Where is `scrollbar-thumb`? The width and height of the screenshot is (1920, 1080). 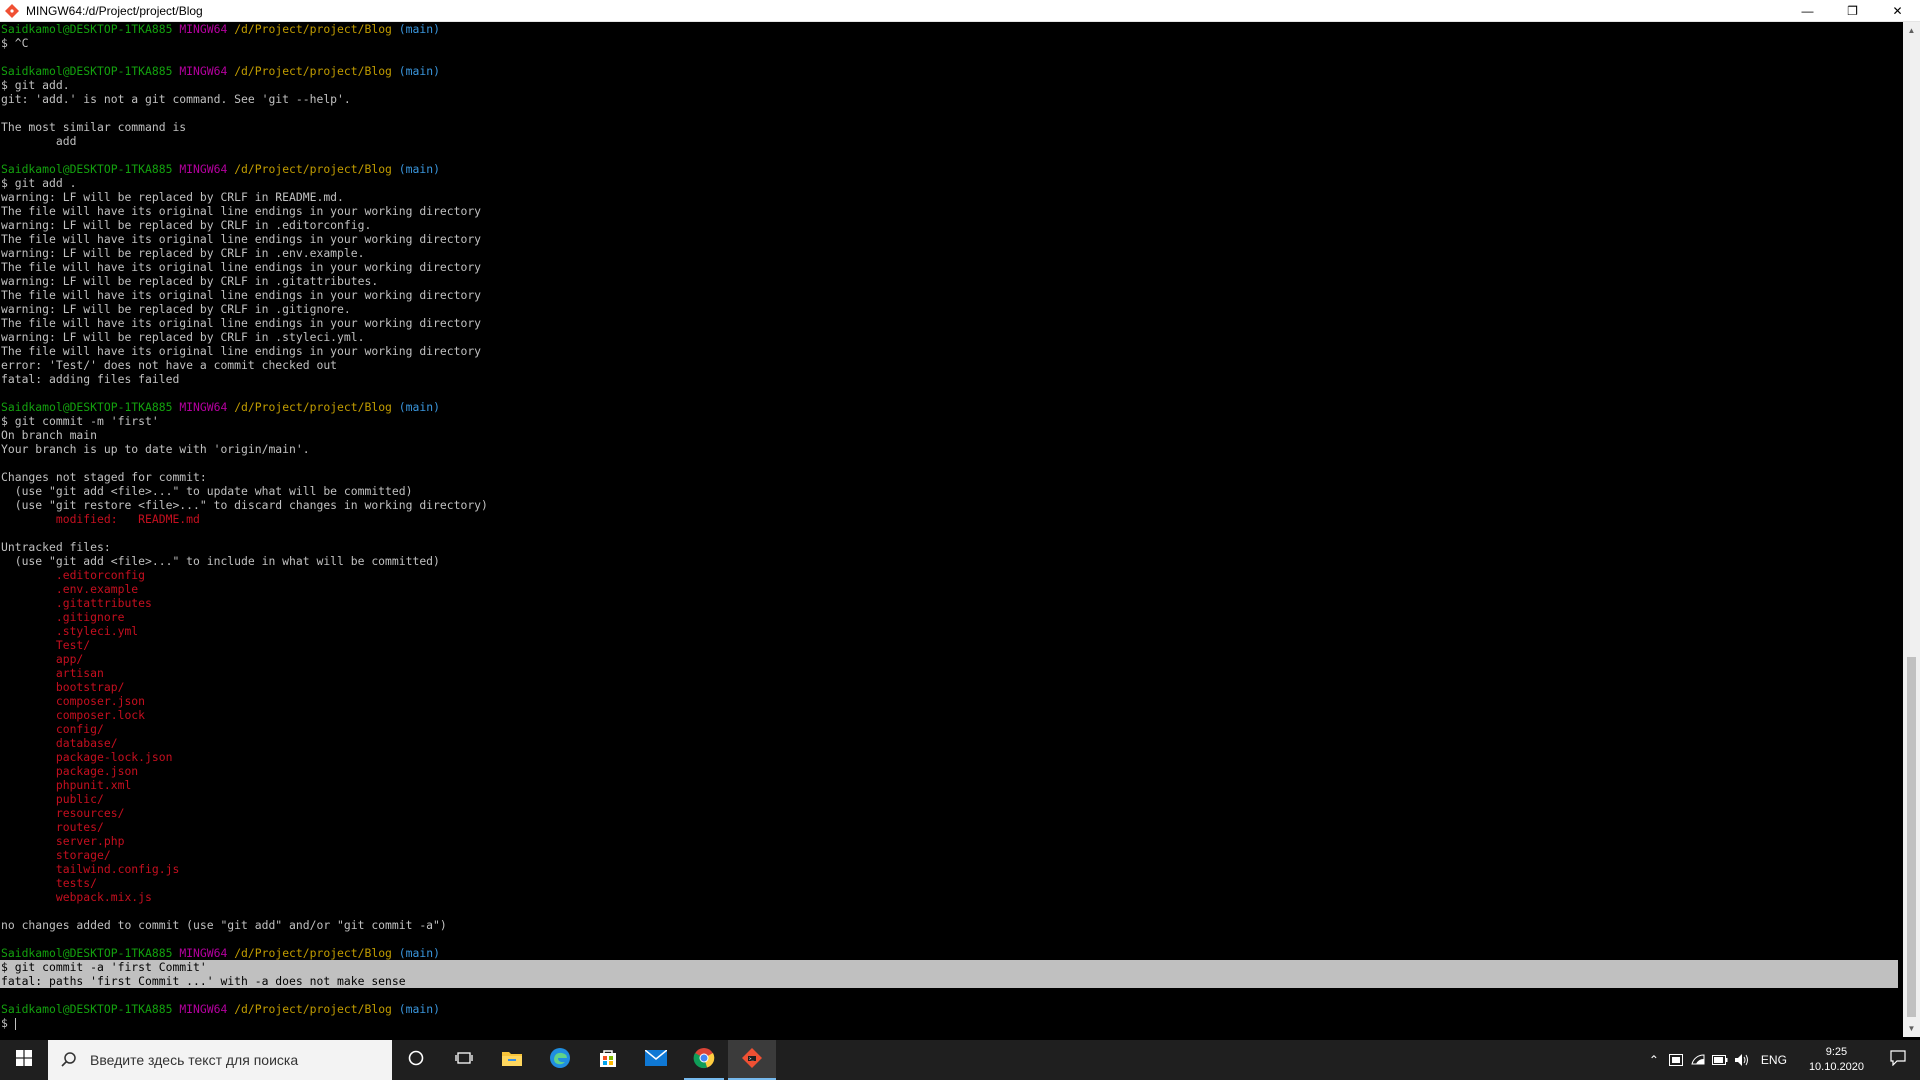
scrollbar-thumb is located at coordinates (1911, 837).